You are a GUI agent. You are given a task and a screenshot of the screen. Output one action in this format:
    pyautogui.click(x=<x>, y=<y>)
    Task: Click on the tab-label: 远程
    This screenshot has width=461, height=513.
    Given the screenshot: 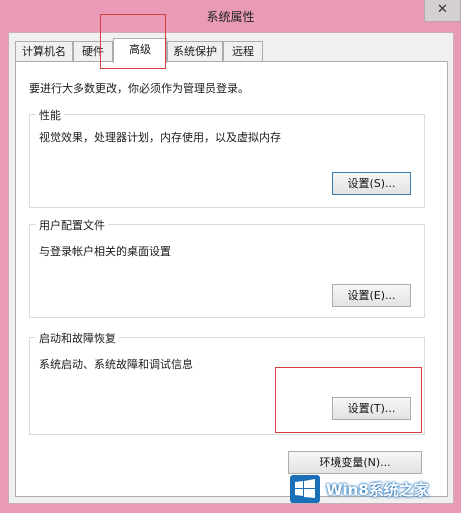 What is the action you would take?
    pyautogui.click(x=243, y=51)
    